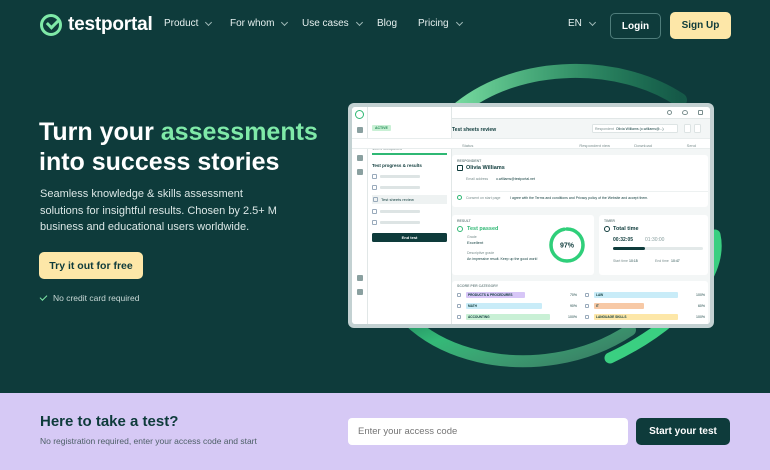 This screenshot has height=470, width=770. What do you see at coordinates (325, 23) in the screenshot?
I see `nav-use-cases-label: Use cases` at bounding box center [325, 23].